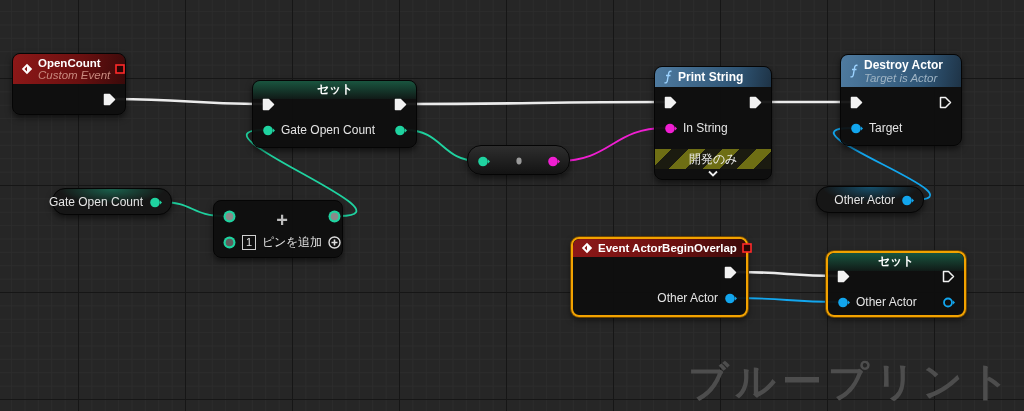 Image resolution: width=1024 pixels, height=411 pixels. I want to click on variable-set-node: セット Other Actor, so click(896, 284).